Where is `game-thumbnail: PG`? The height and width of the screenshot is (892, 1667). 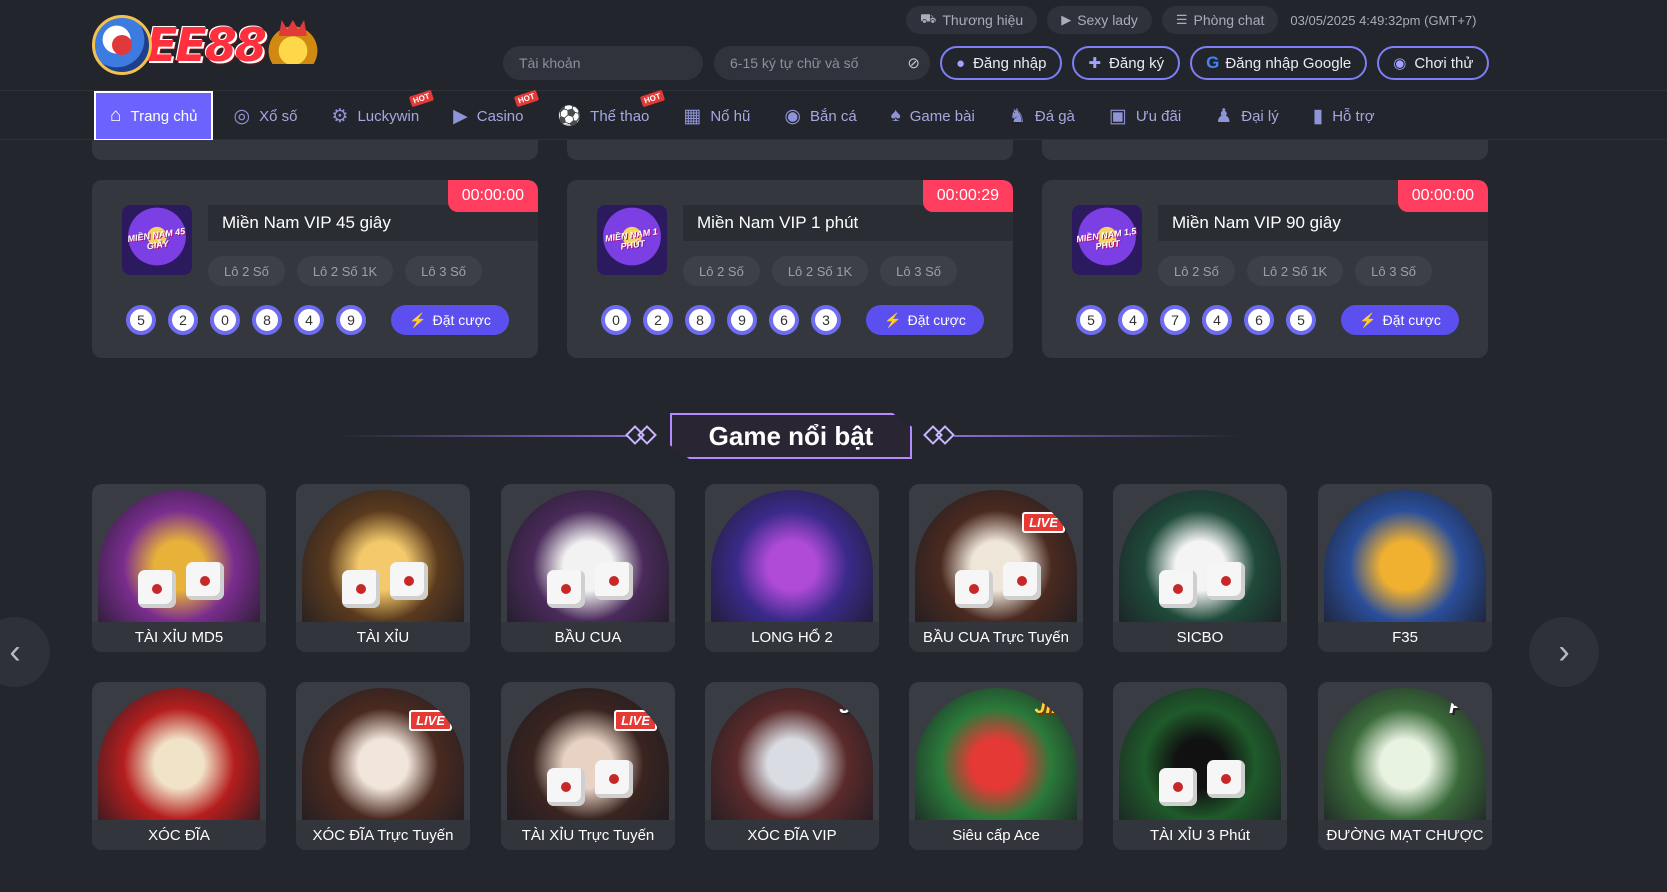
game-thumbnail: PG is located at coordinates (1405, 757).